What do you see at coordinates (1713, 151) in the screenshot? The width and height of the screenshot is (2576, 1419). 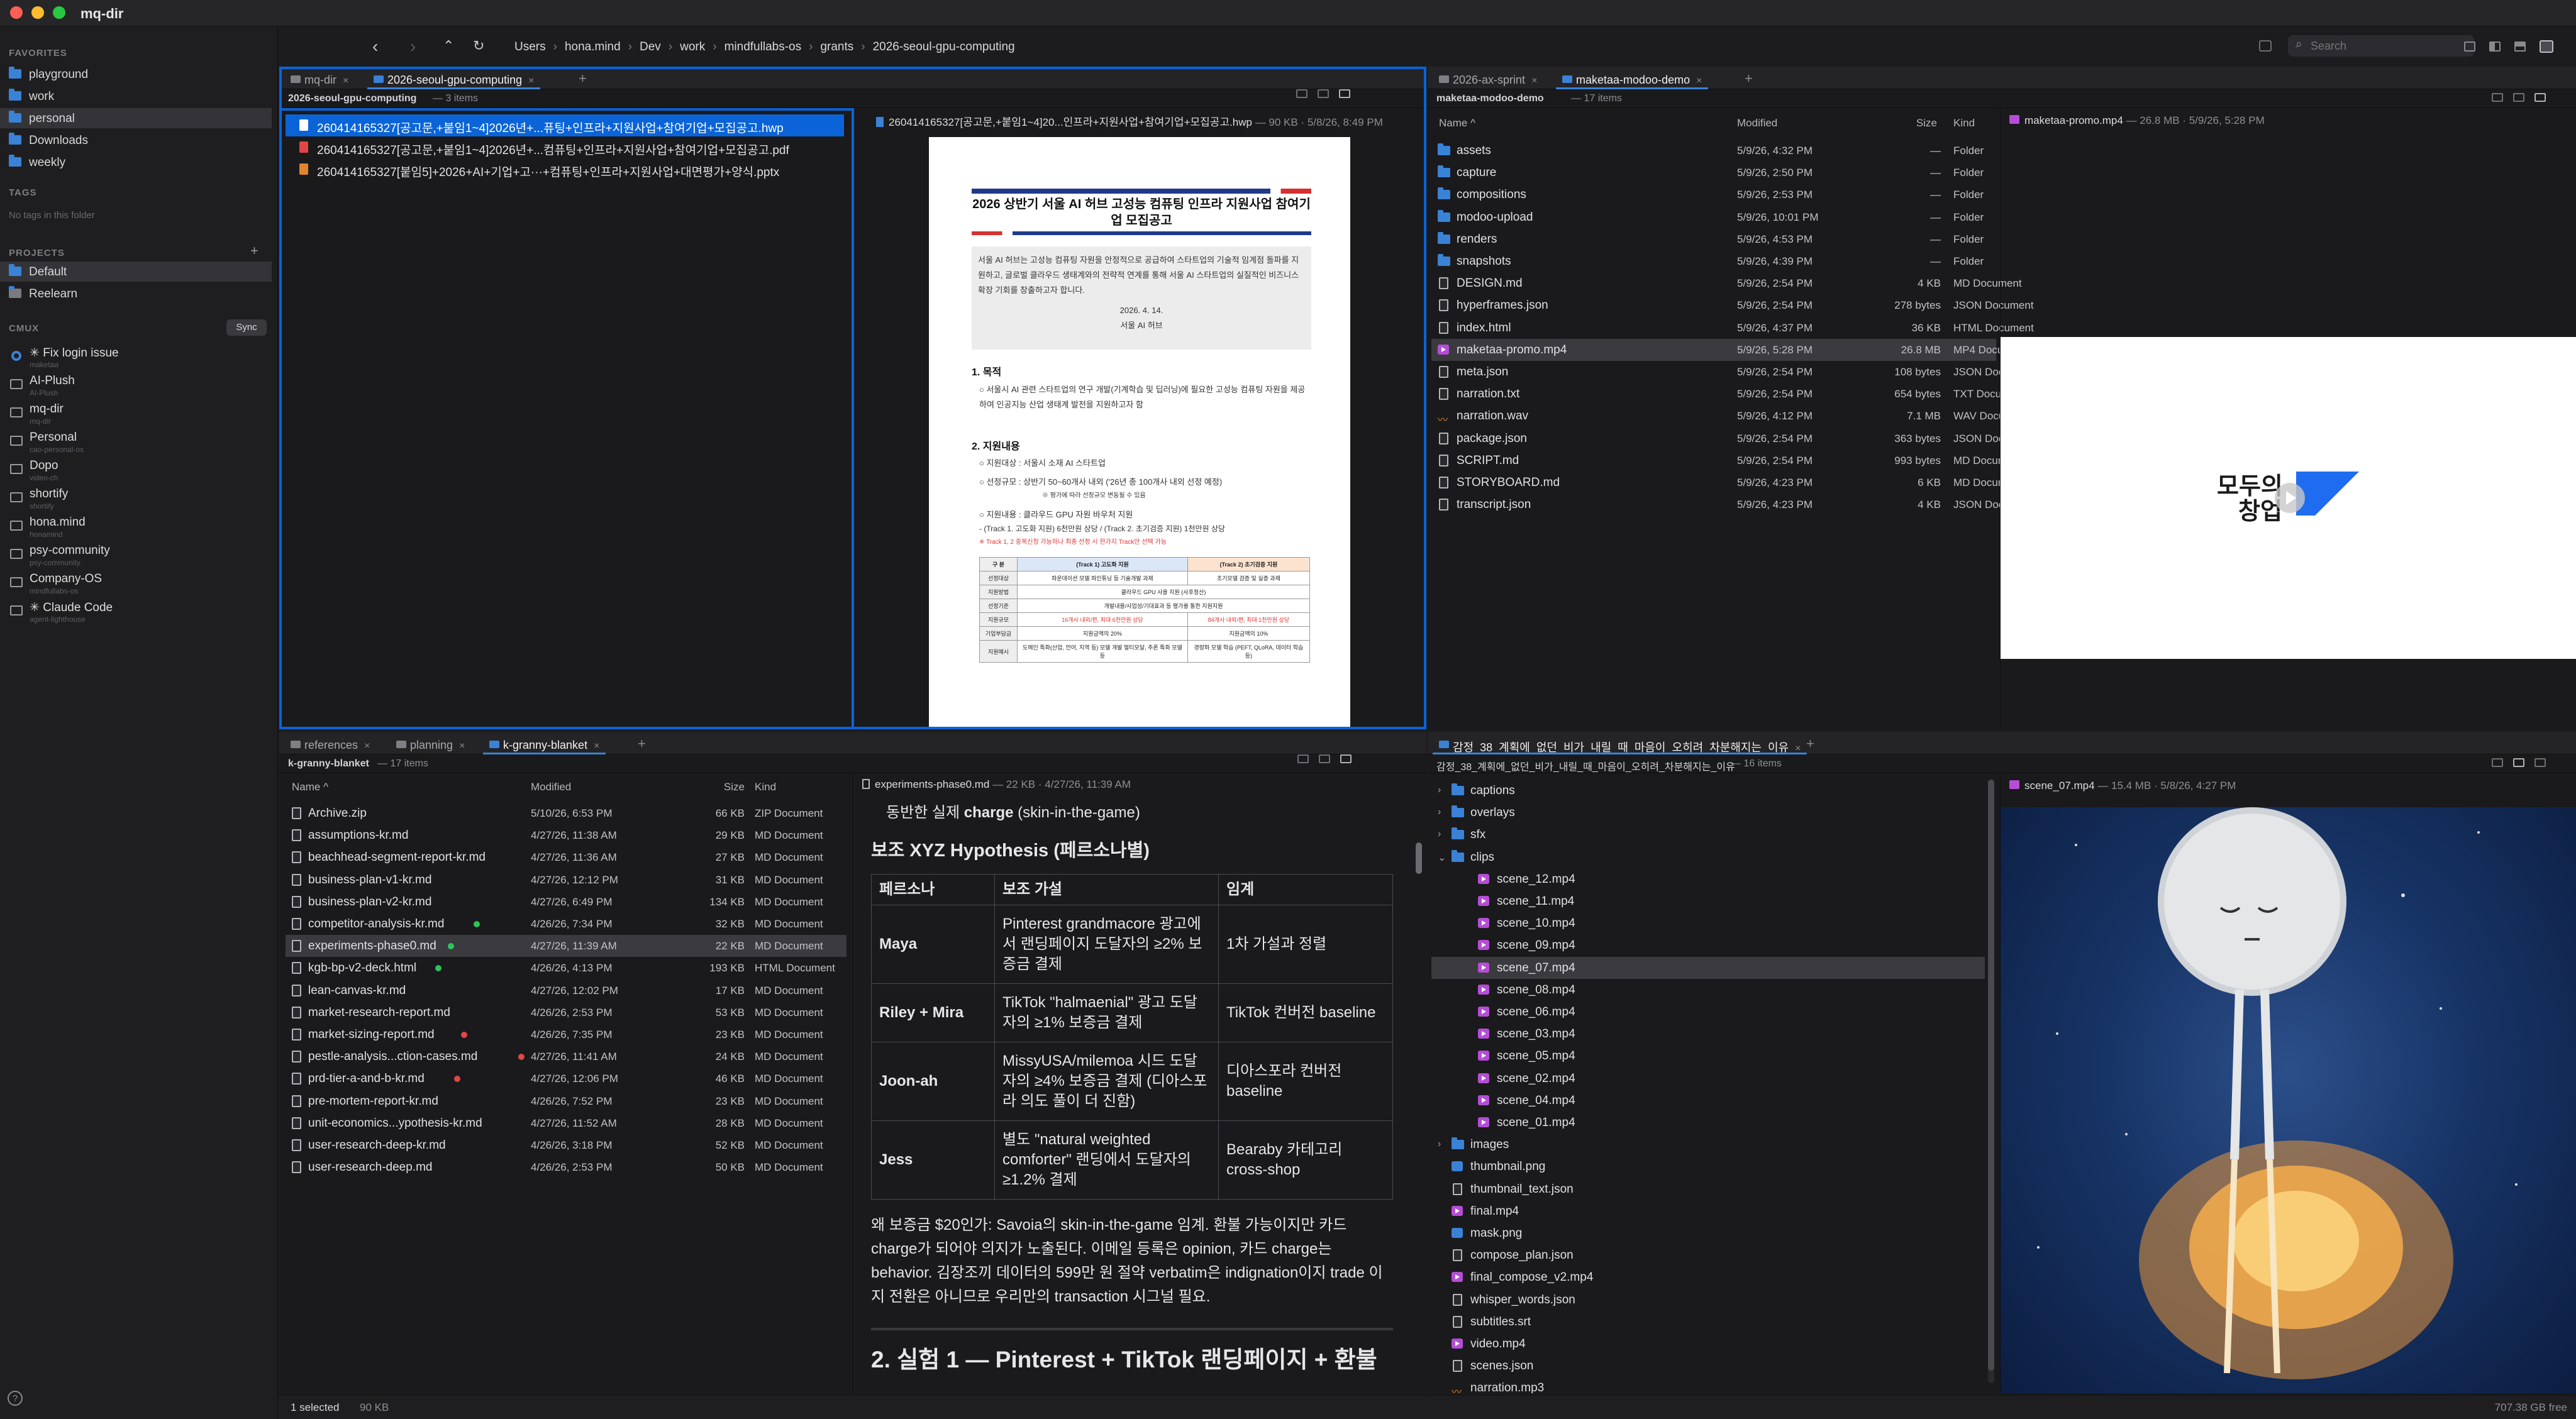 I see `file-row: assets 5/9/26, 4:32 PM — Folder` at bounding box center [1713, 151].